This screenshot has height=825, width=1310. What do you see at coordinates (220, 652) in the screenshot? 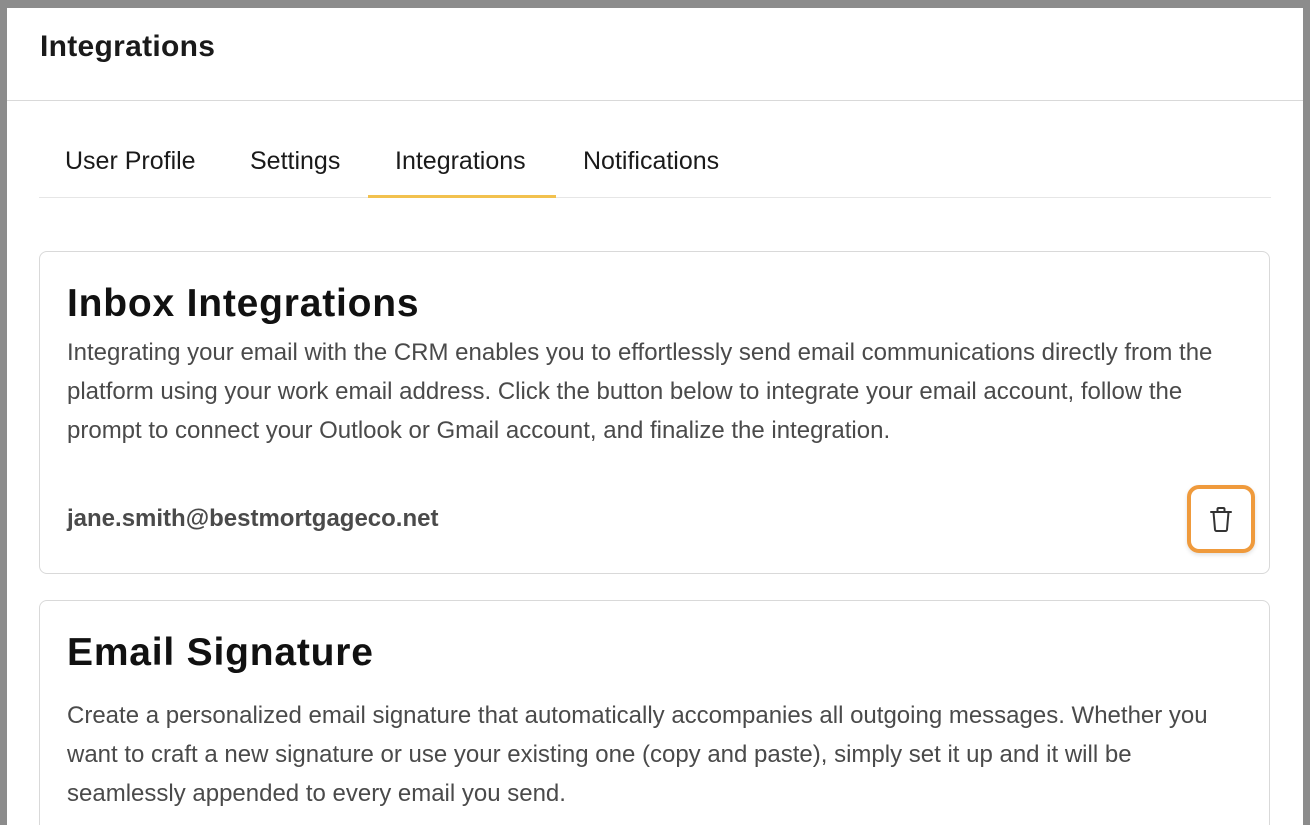
I see `card-title: Email Signature` at bounding box center [220, 652].